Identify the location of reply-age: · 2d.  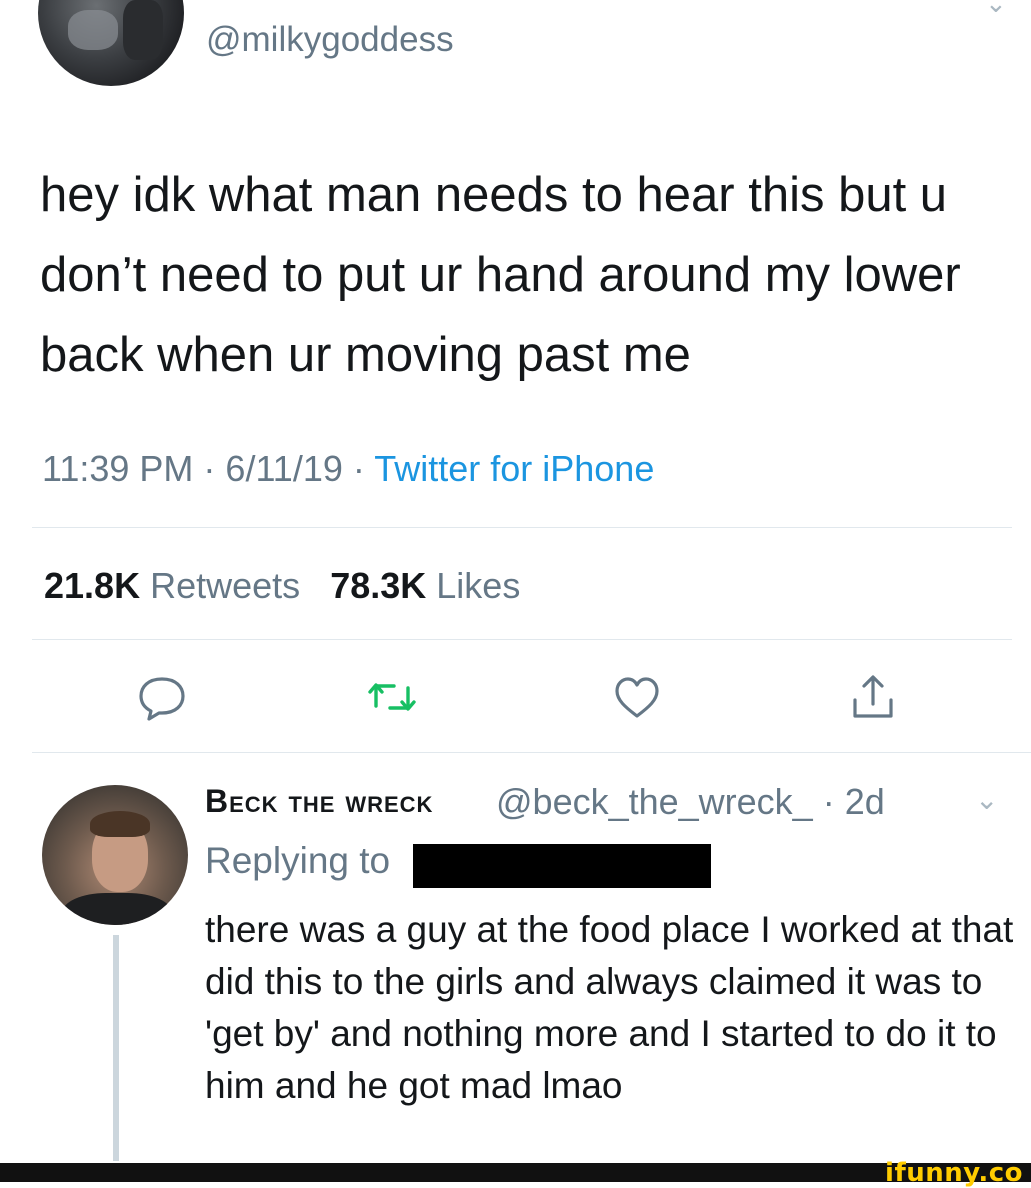
(853, 801).